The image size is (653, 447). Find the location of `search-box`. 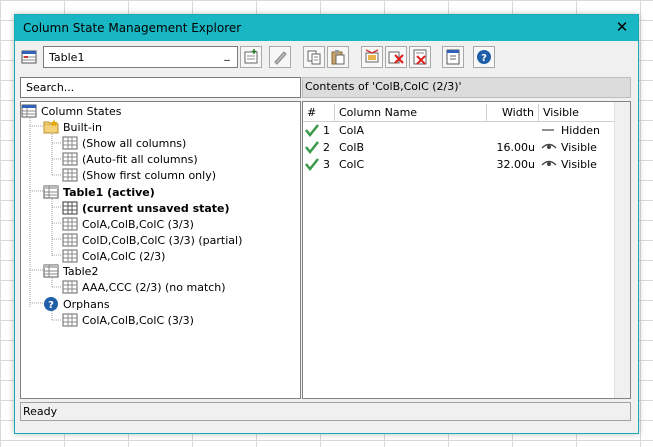

search-box is located at coordinates (160, 87).